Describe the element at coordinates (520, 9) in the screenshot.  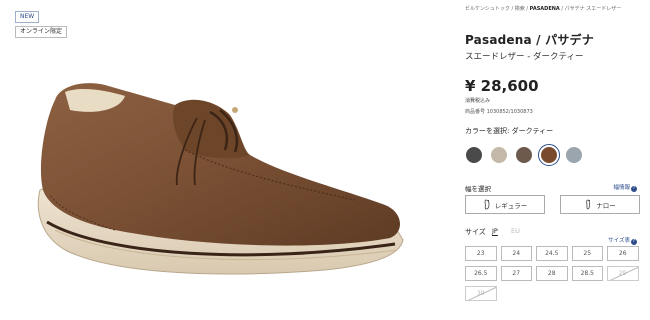
I see `breadcrumb-search: 検索` at that location.